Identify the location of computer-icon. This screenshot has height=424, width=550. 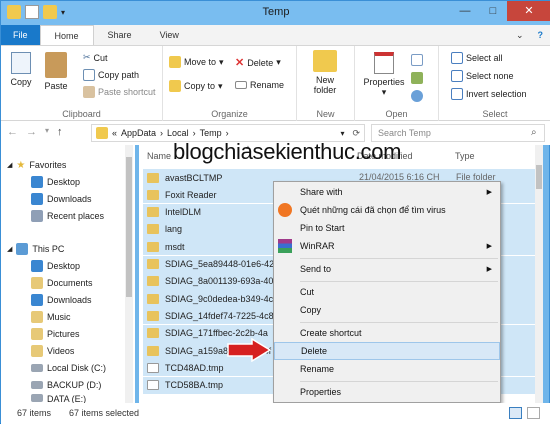
(22, 249).